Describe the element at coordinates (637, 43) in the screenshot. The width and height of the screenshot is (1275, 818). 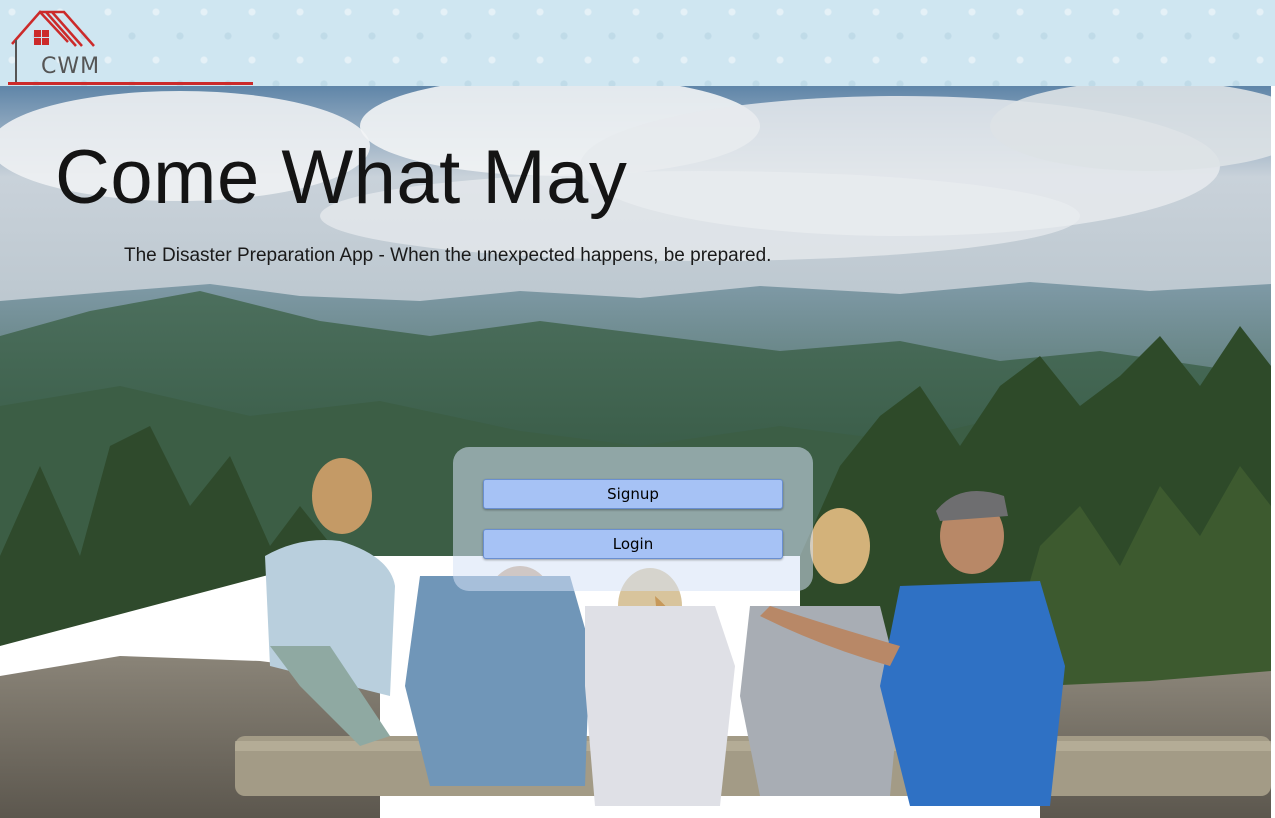
I see `header-bar: CWM` at that location.